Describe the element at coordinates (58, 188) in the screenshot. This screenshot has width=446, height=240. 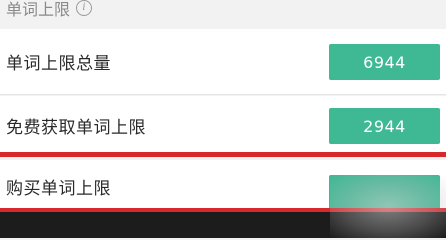
I see `purchase-limit-label: 购买单词上限` at that location.